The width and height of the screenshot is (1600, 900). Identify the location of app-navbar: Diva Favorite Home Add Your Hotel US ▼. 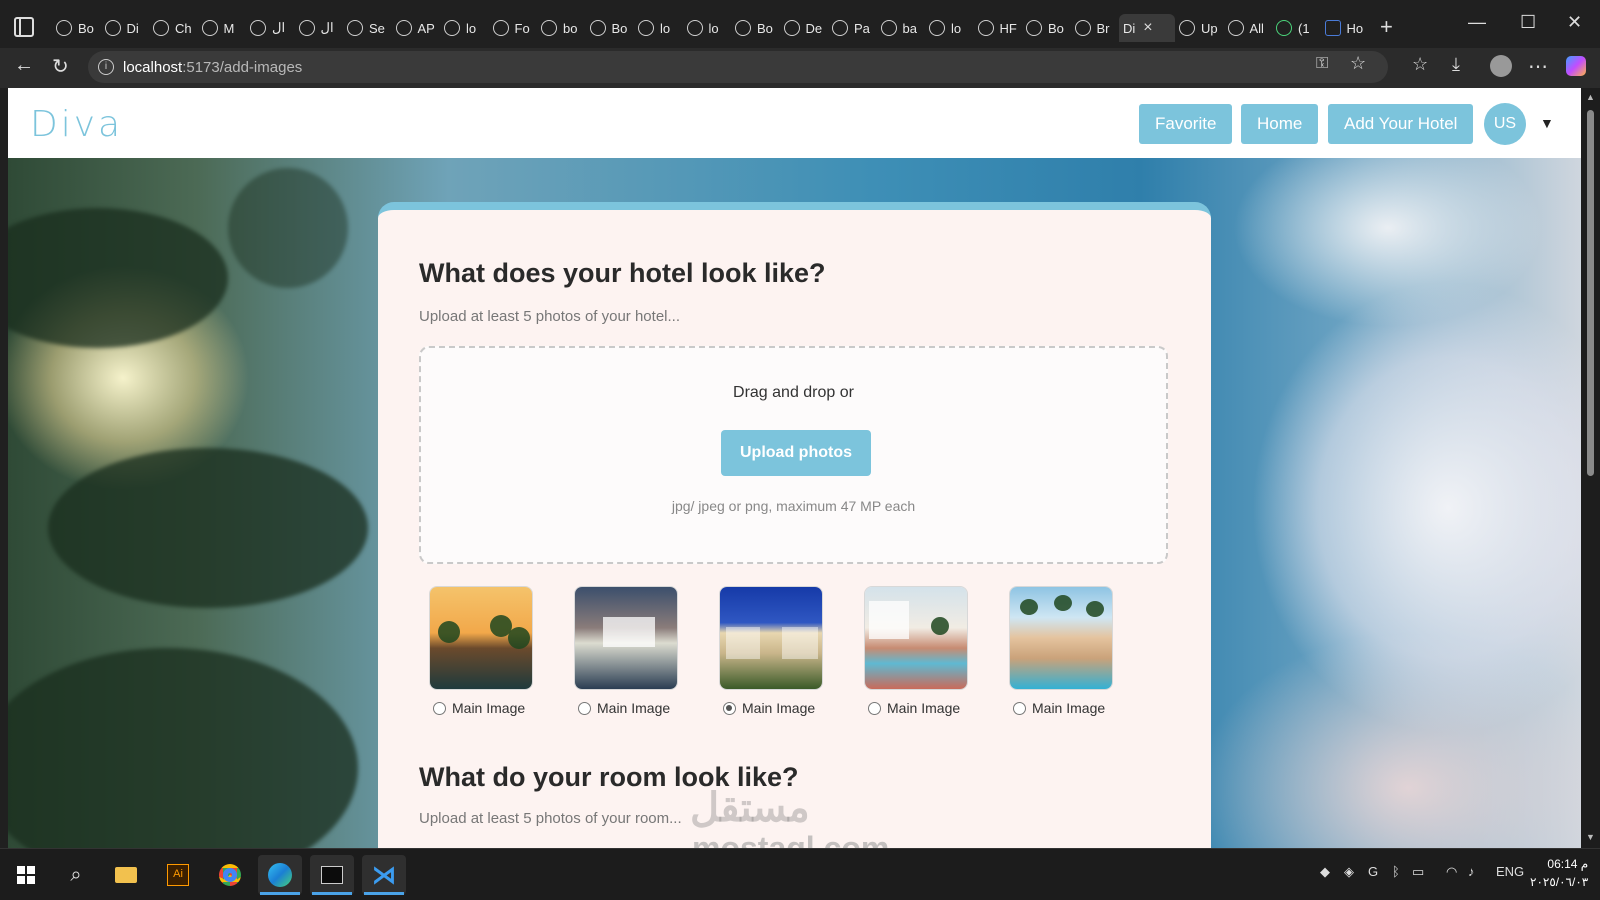
(794, 123).